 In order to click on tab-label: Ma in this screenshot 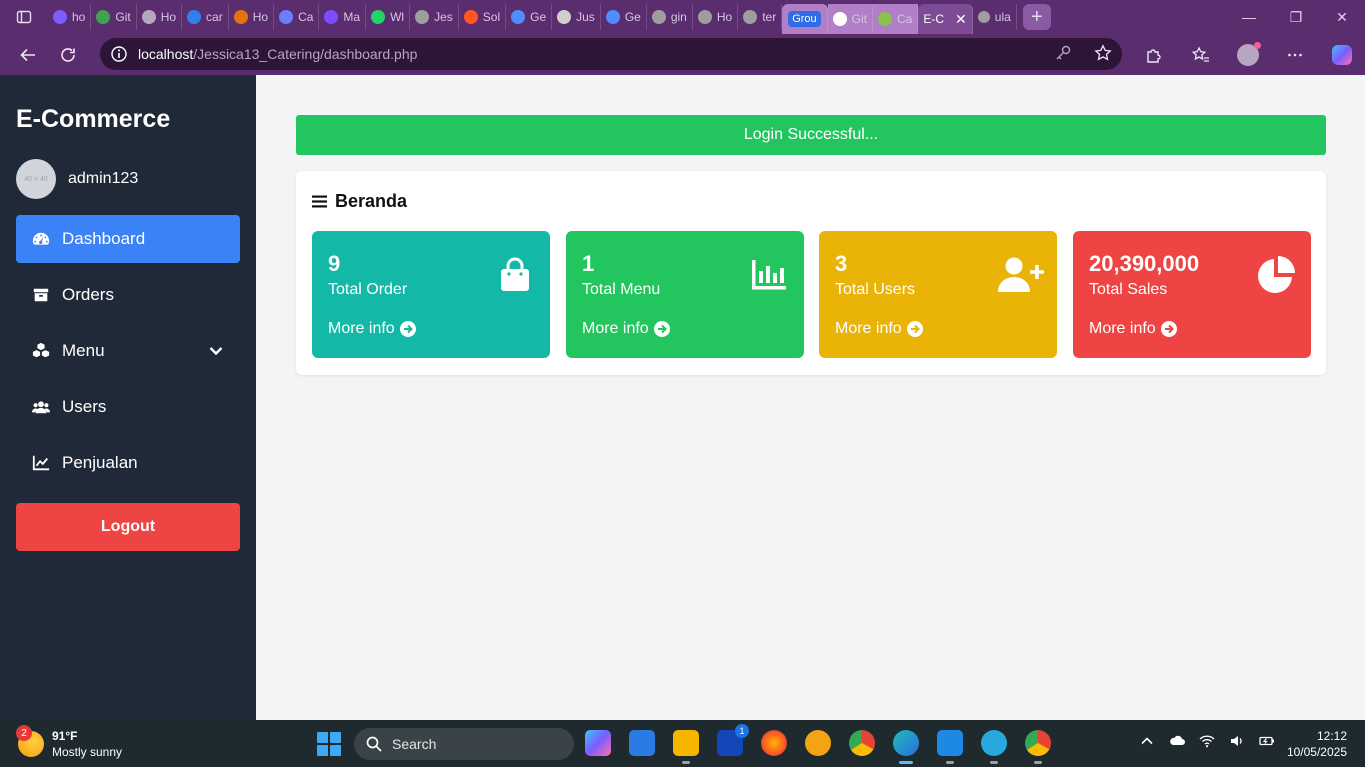, I will do `click(352, 17)`.